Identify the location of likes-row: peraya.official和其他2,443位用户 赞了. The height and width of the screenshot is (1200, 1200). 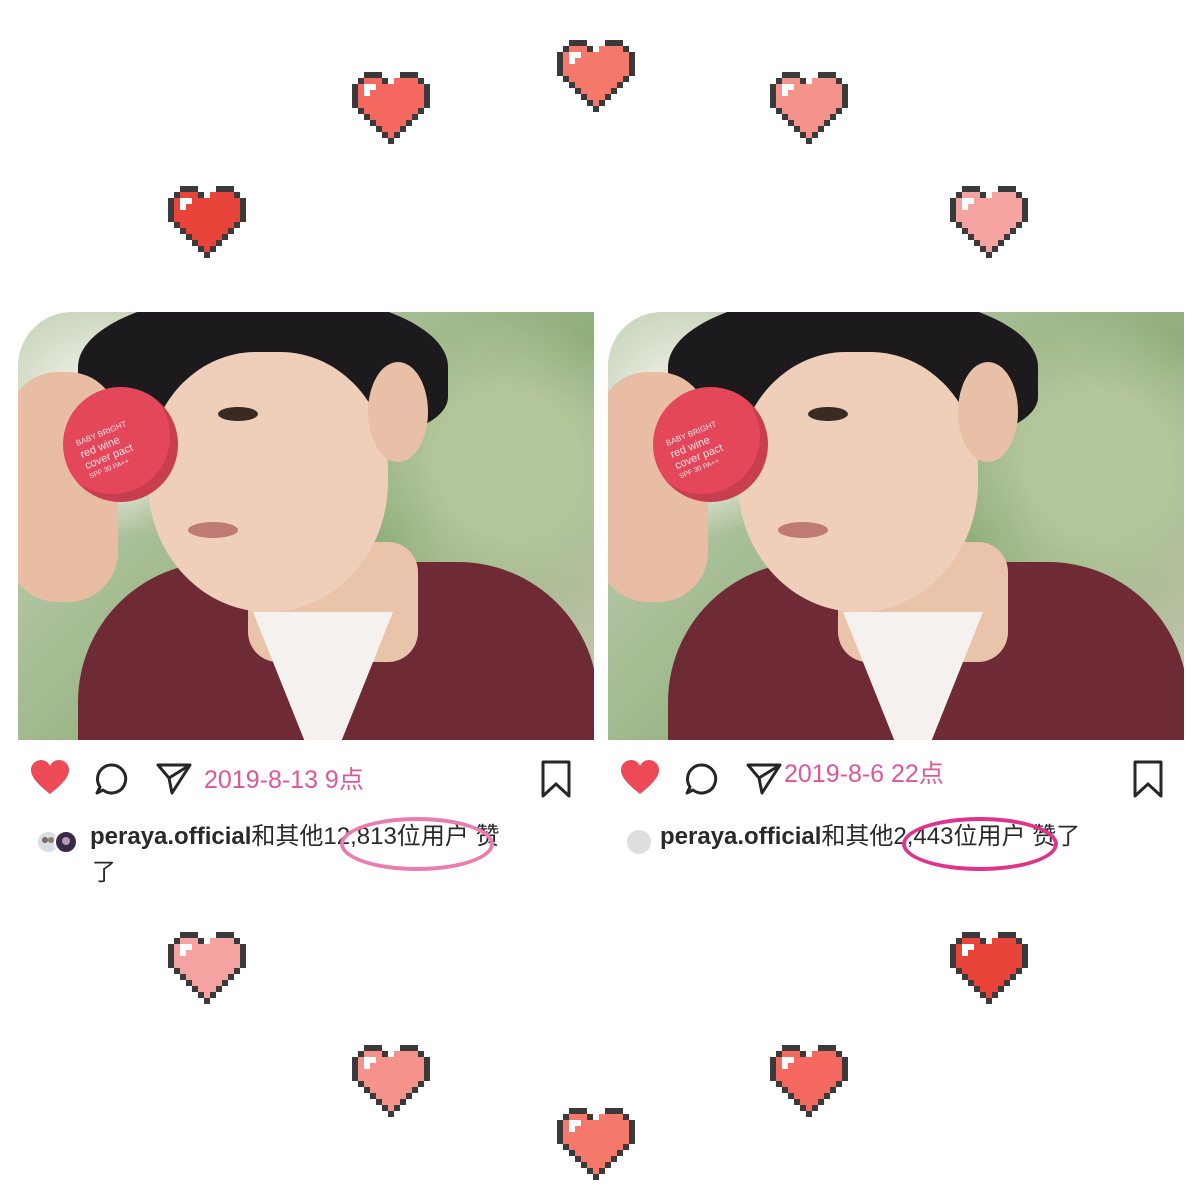
(896, 857).